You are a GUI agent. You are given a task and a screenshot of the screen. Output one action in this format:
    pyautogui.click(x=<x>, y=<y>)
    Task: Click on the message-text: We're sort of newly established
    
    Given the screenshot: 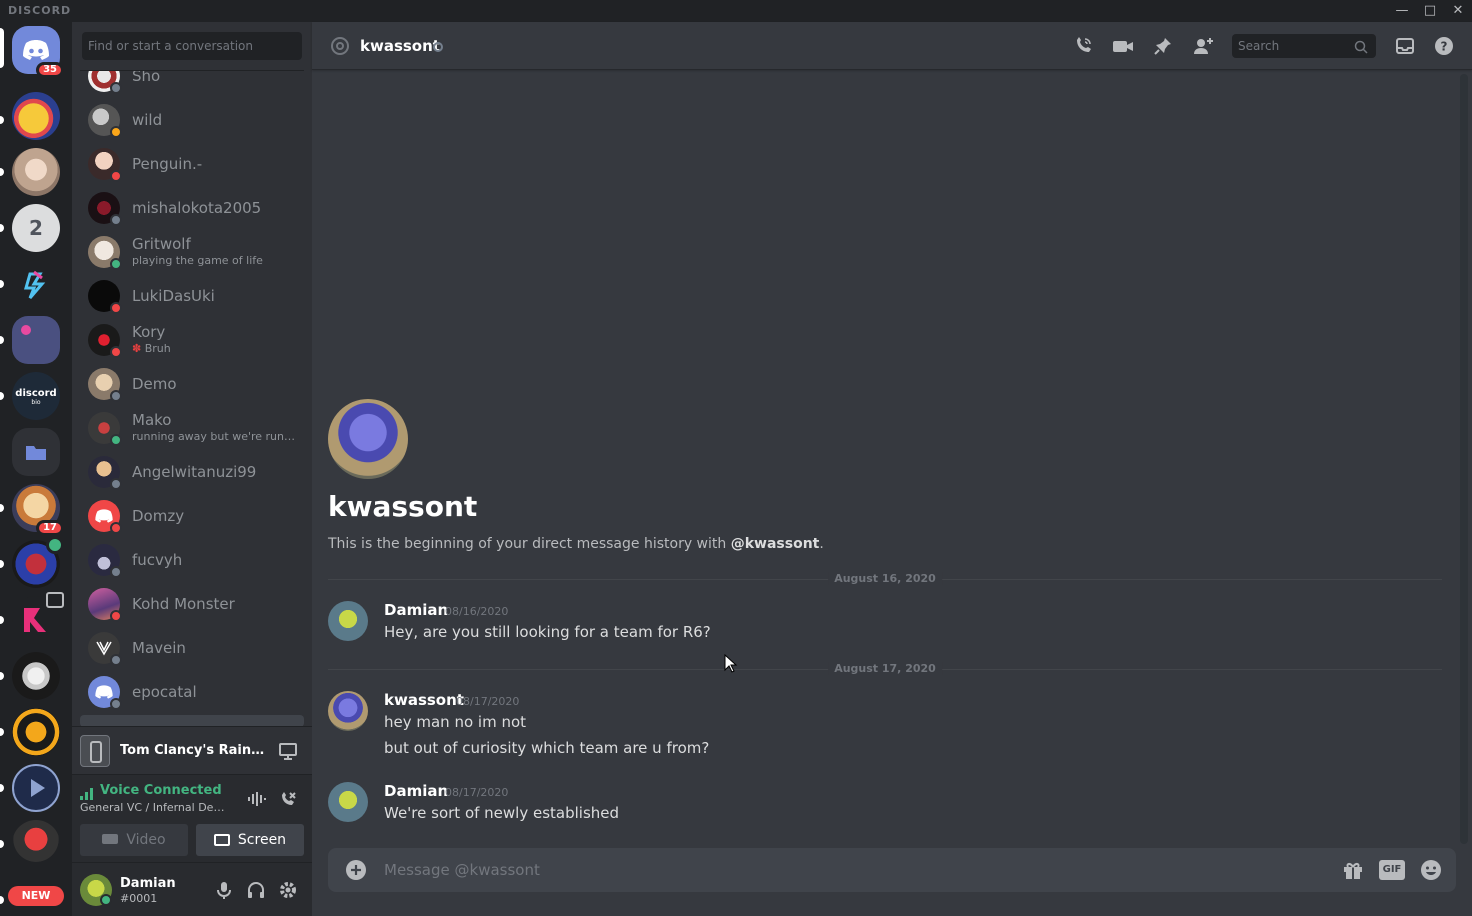 What is the action you would take?
    pyautogui.click(x=502, y=813)
    